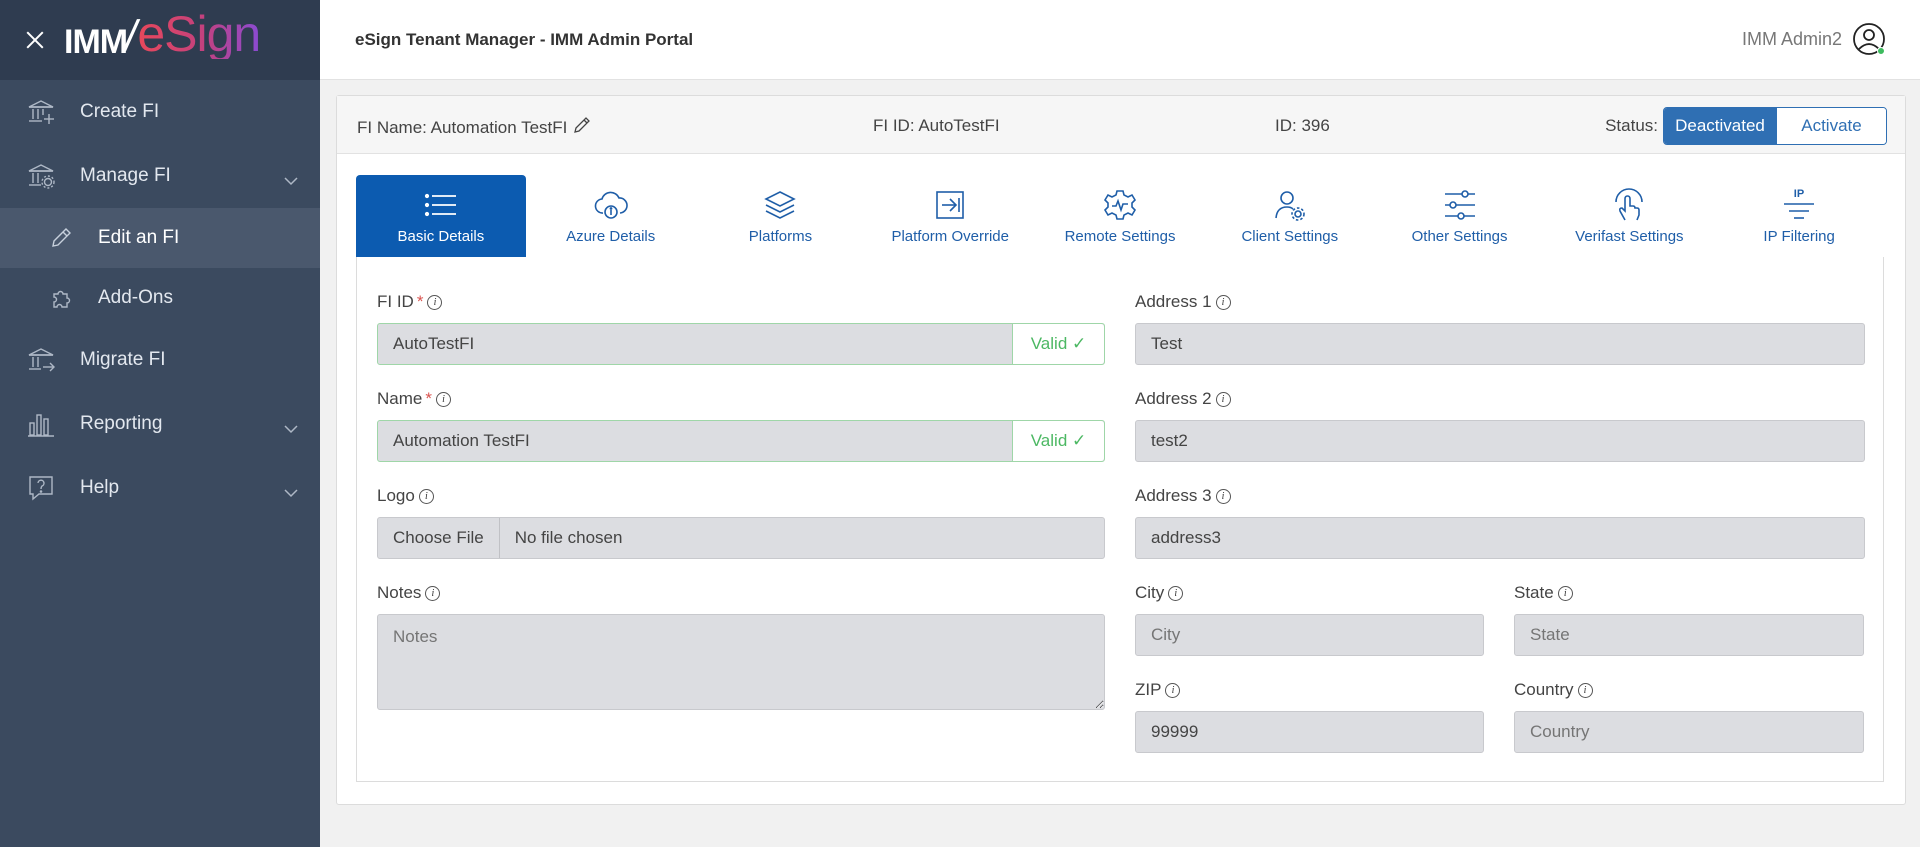 The image size is (1920, 847). Describe the element at coordinates (950, 205) in the screenshot. I see `arrow-into-box-icon` at that location.